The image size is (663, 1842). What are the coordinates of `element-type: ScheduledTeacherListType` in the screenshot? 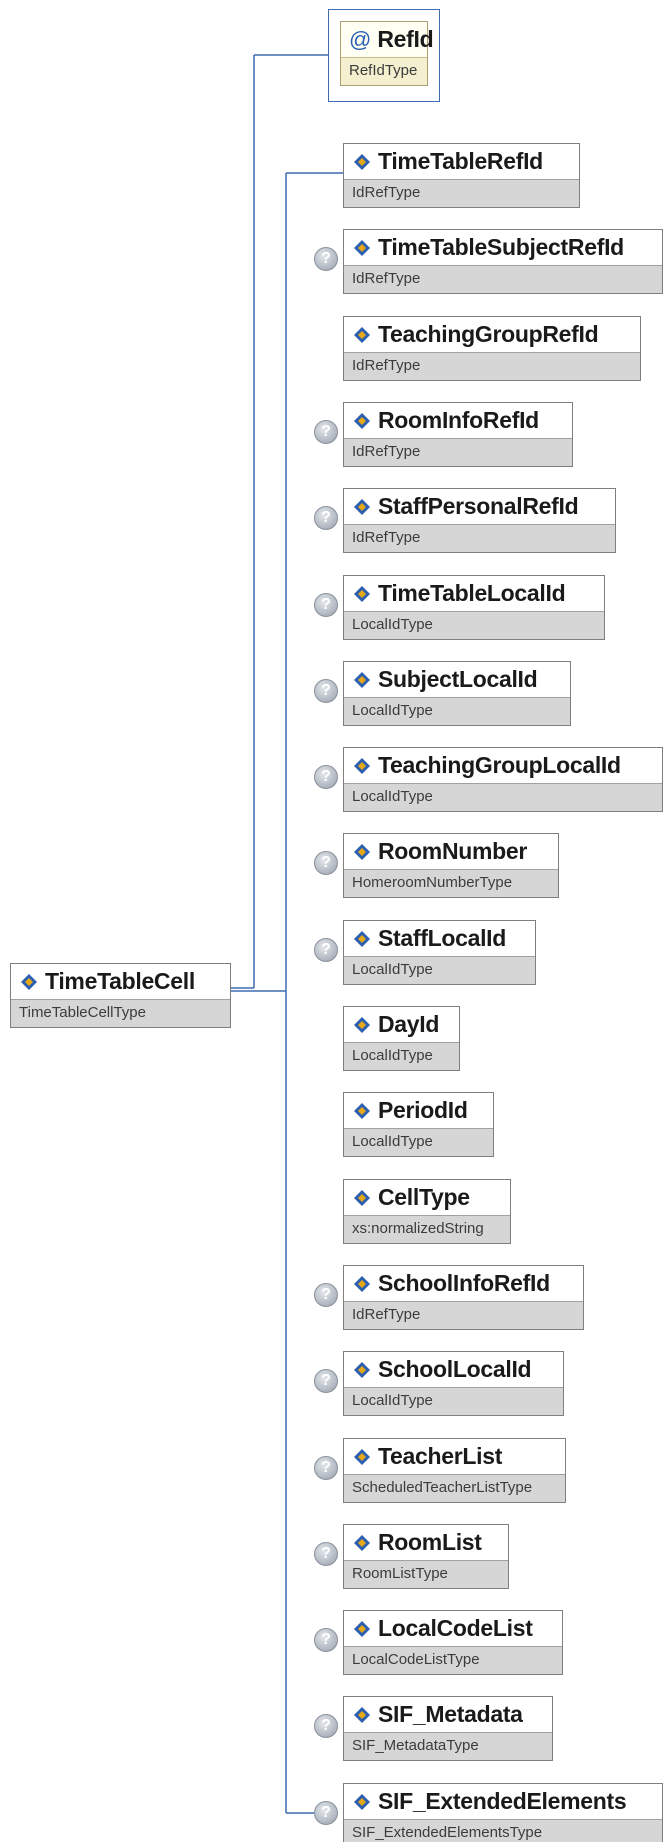 It's located at (454, 1488).